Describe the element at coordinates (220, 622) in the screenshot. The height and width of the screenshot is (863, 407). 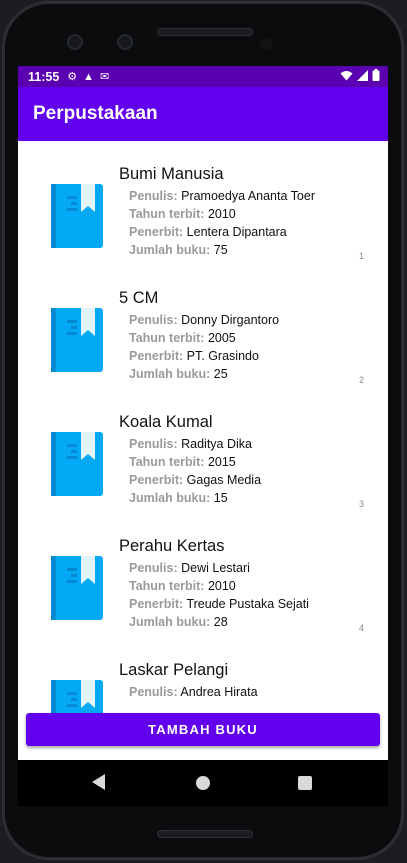
I see `book-count-value: 28` at that location.